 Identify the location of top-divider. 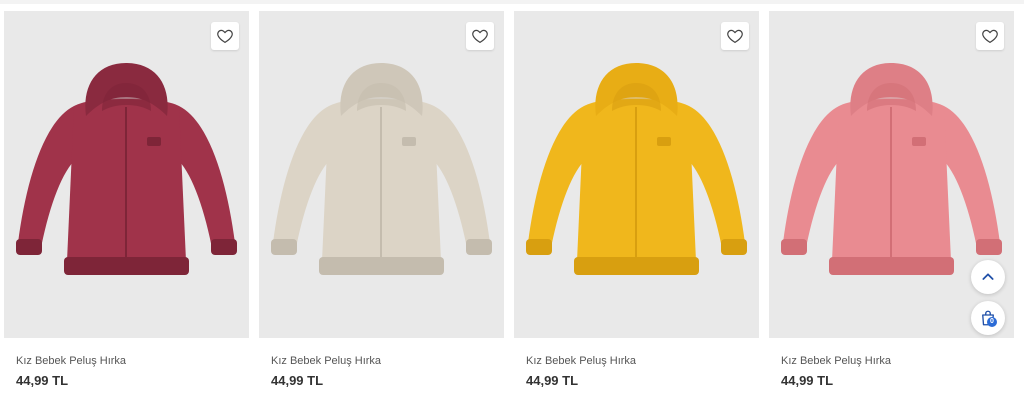
(512, 2).